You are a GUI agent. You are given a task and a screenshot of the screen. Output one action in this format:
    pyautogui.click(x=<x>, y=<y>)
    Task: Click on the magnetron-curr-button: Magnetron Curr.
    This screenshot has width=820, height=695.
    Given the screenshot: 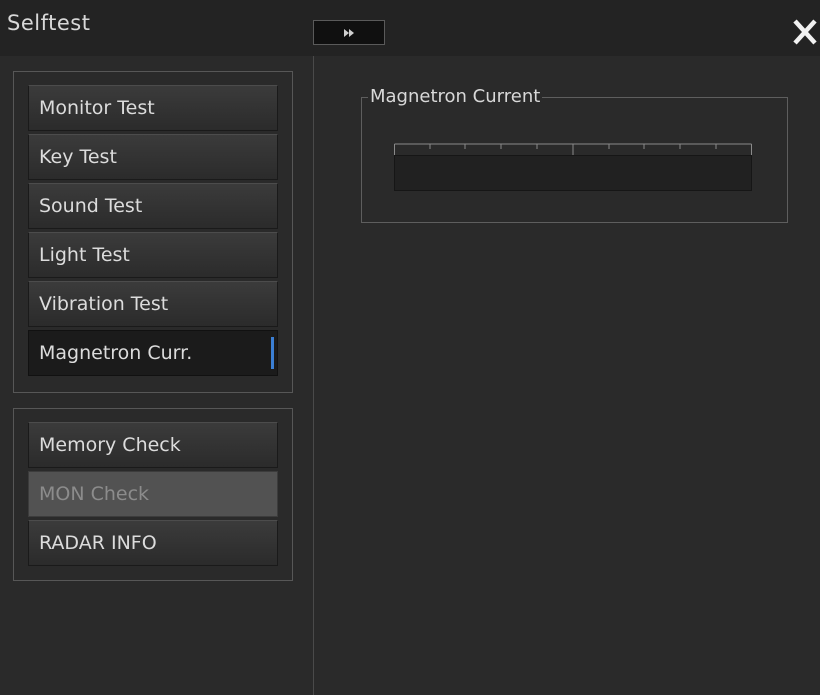 What is the action you would take?
    pyautogui.click(x=153, y=353)
    